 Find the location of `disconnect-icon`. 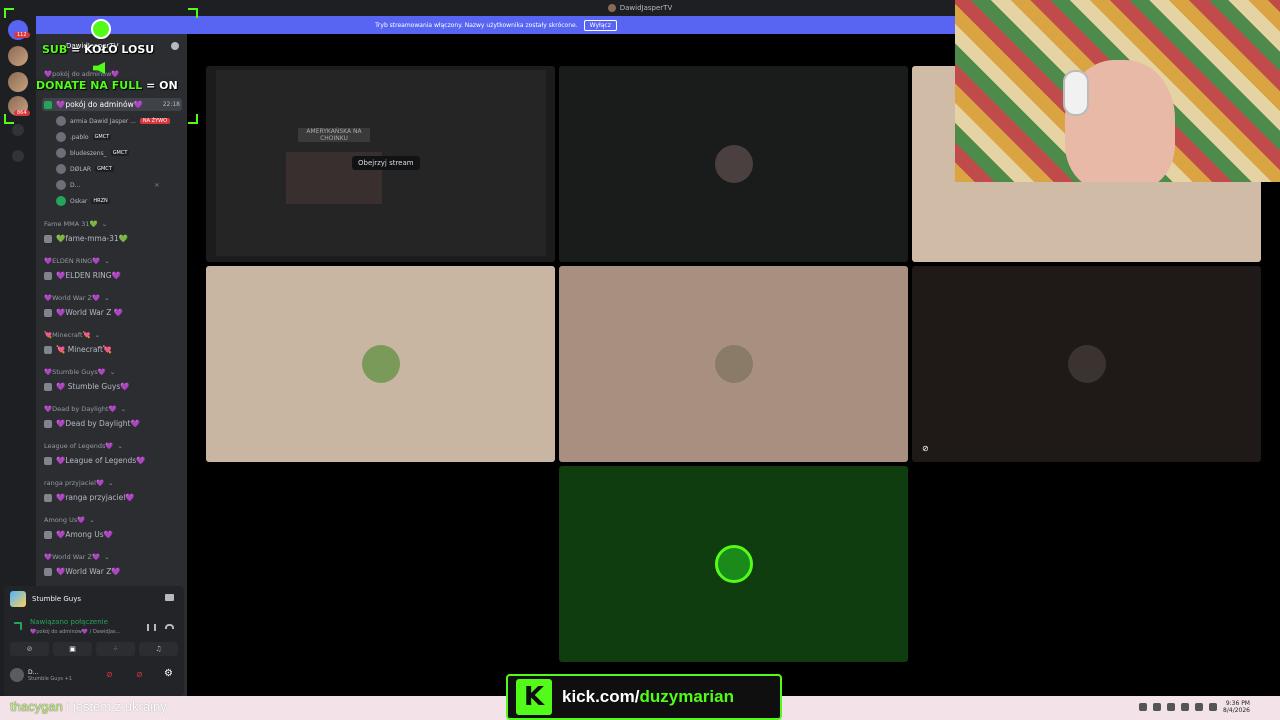

disconnect-icon is located at coordinates (169, 626).